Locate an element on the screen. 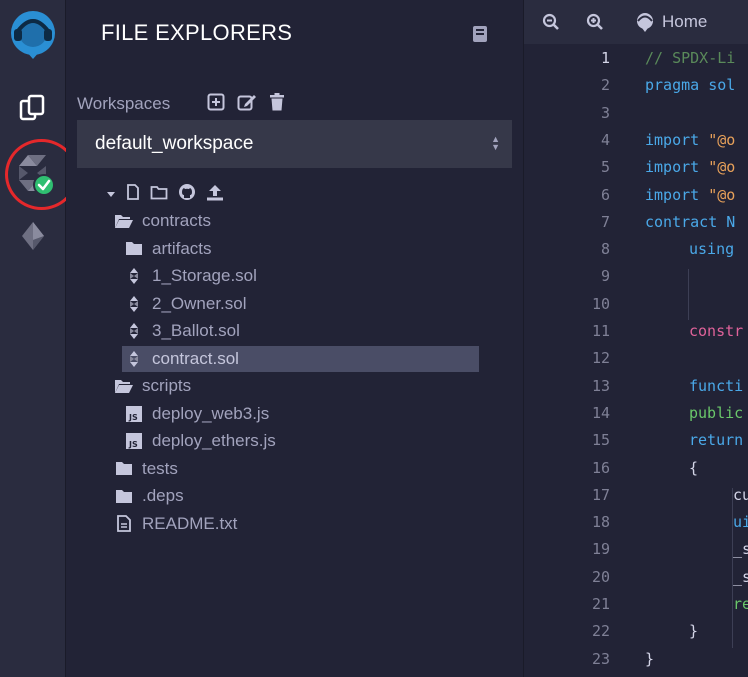  tree-folder: scripts is located at coordinates (152, 386).